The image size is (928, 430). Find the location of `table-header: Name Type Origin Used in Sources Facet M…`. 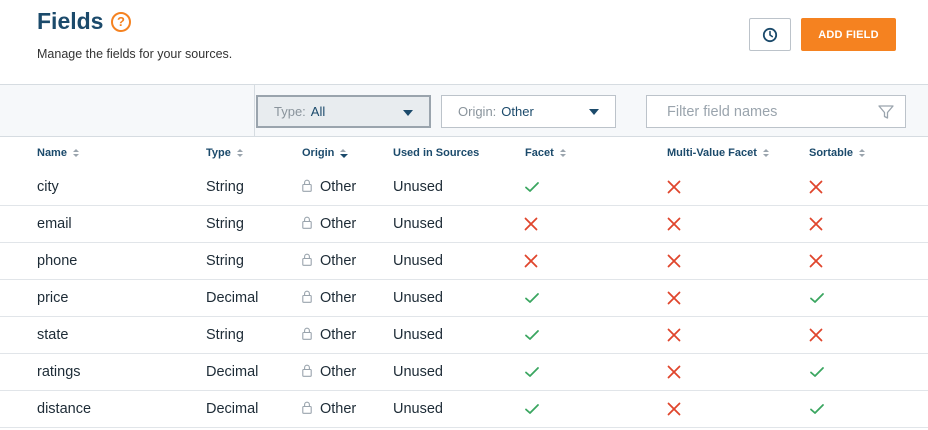

table-header: Name Type Origin Used in Sources Facet M… is located at coordinates (464, 153).